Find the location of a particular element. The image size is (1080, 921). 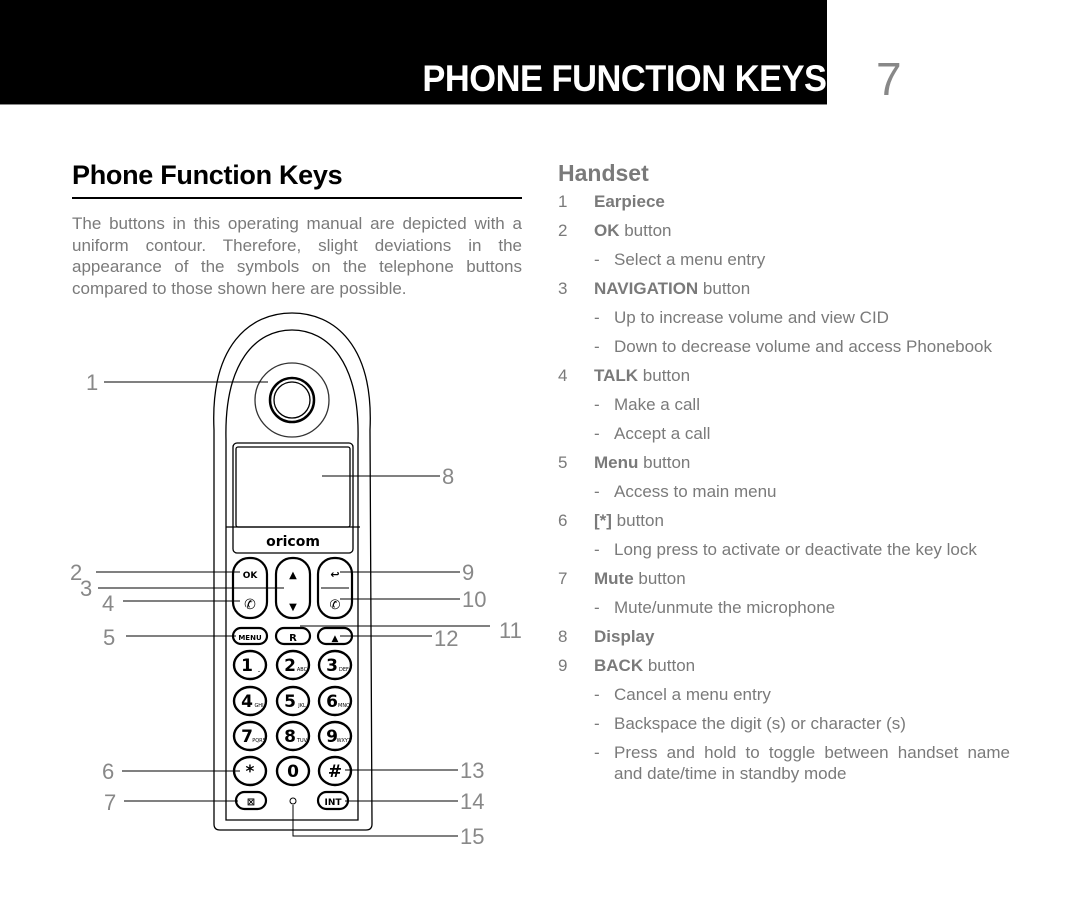

letters-label: ⎵ is located at coordinates (259, 670).